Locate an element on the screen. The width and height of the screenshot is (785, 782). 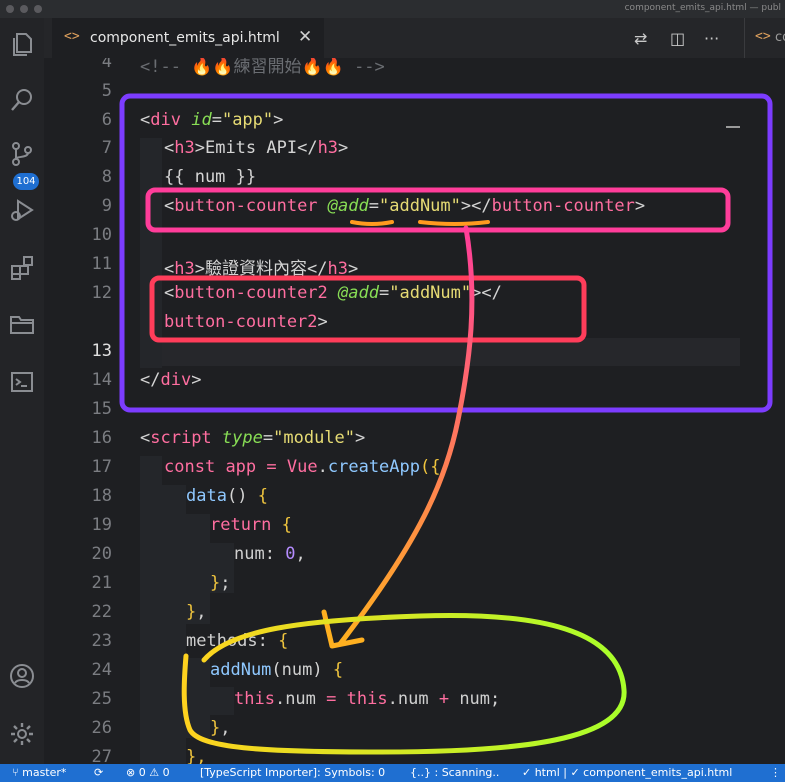
line-number: 9 is located at coordinates (106, 206).